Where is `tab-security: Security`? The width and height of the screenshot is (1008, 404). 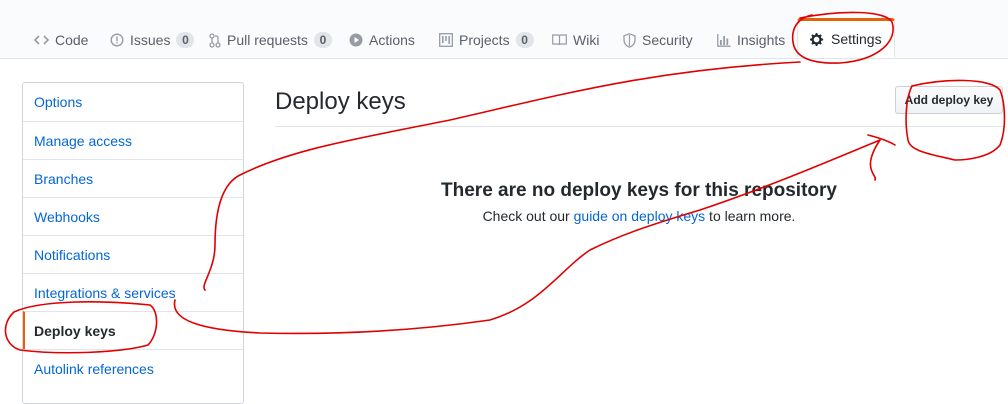
tab-security: Security is located at coordinates (658, 40).